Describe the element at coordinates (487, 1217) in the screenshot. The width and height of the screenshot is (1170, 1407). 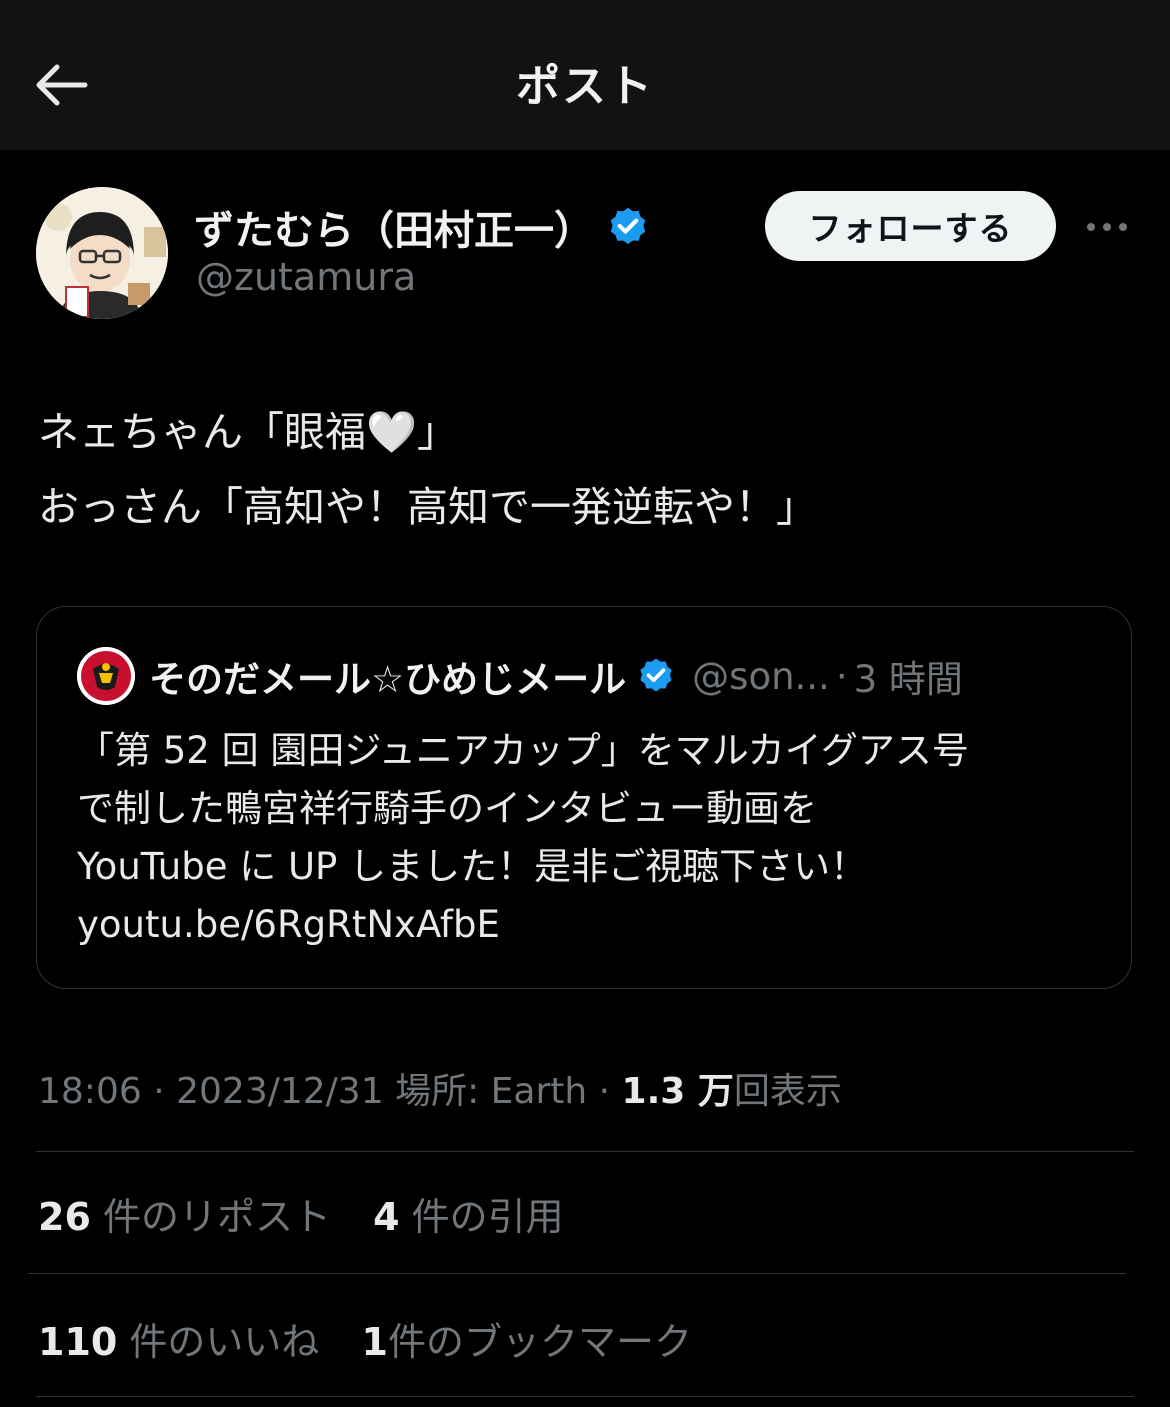
I see `quotes-label: 件の引用` at that location.